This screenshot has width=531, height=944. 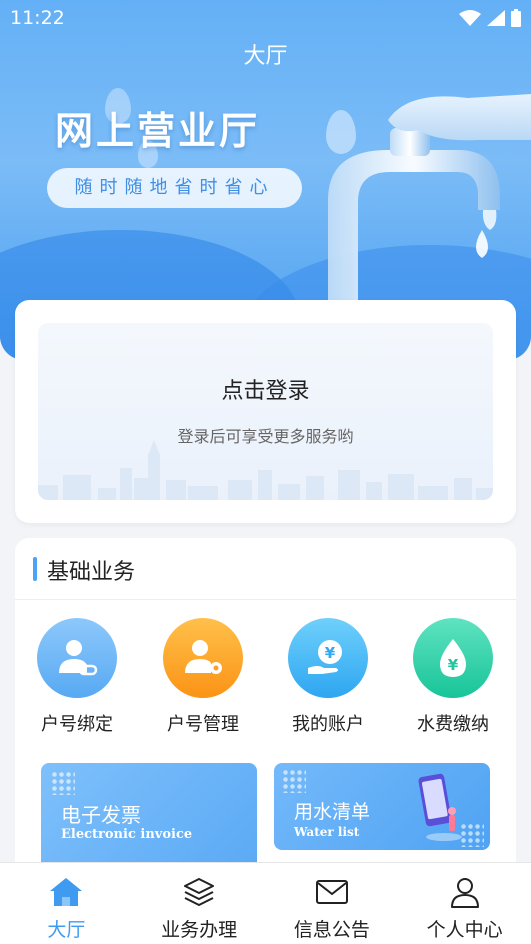 I want to click on nav-label: 大厅, so click(x=66, y=930).